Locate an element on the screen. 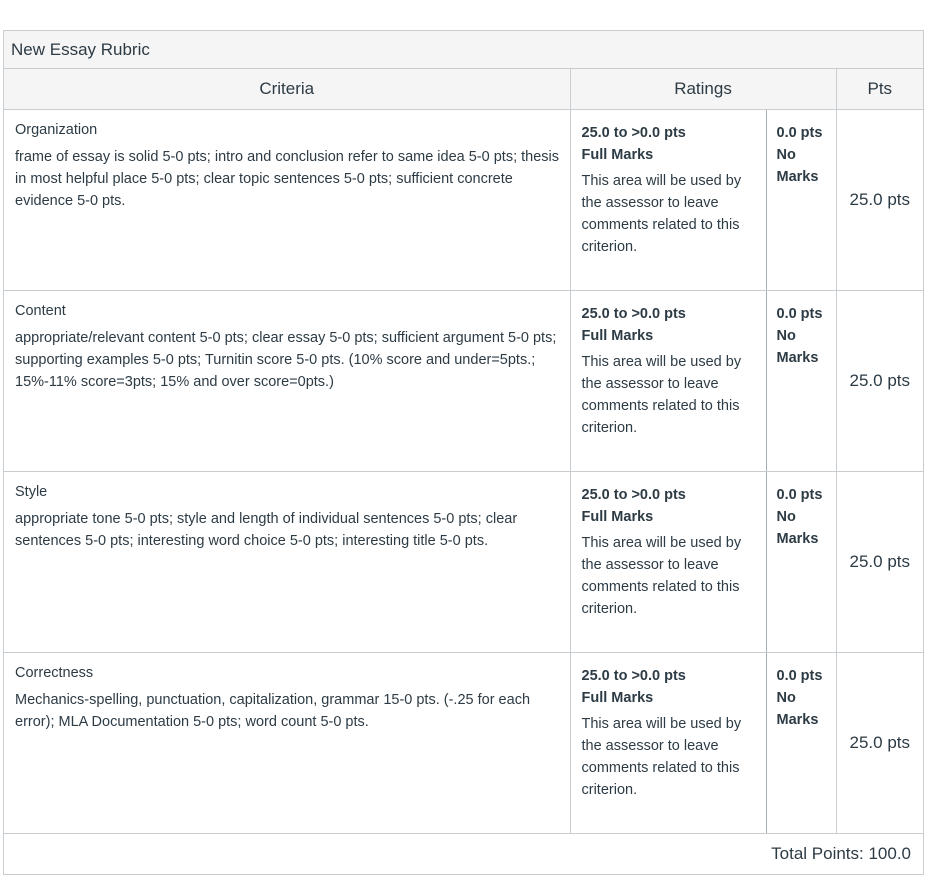 This screenshot has width=945, height=879. criterion-name: Correctness is located at coordinates (54, 673).